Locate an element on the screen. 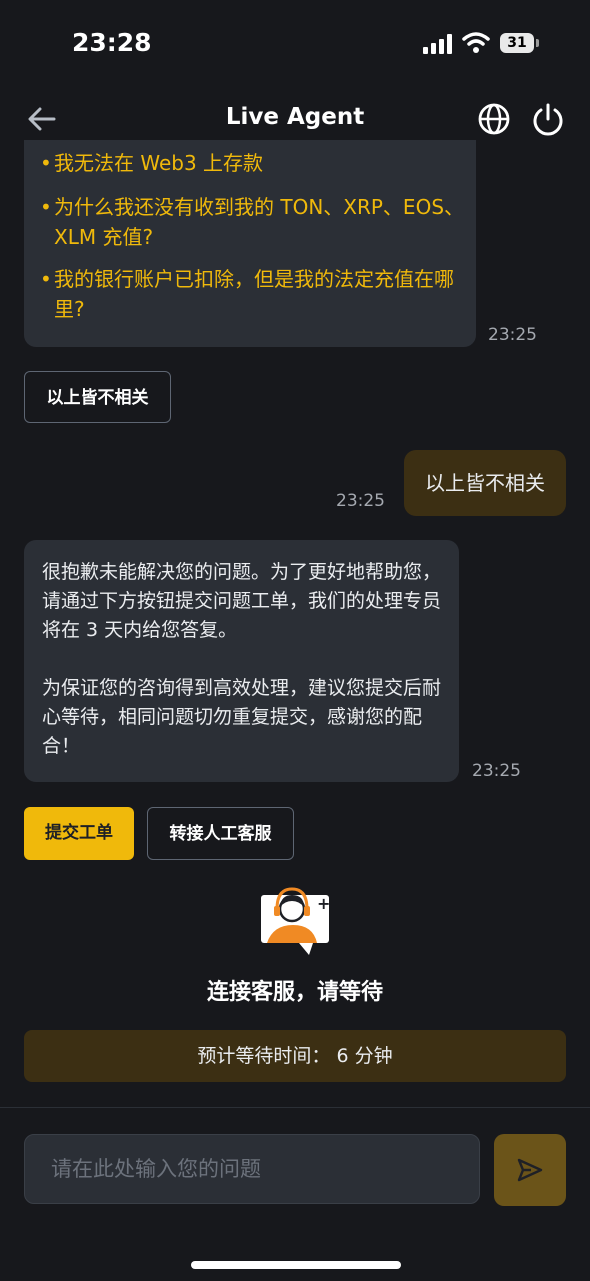  send-icon is located at coordinates (530, 1170).